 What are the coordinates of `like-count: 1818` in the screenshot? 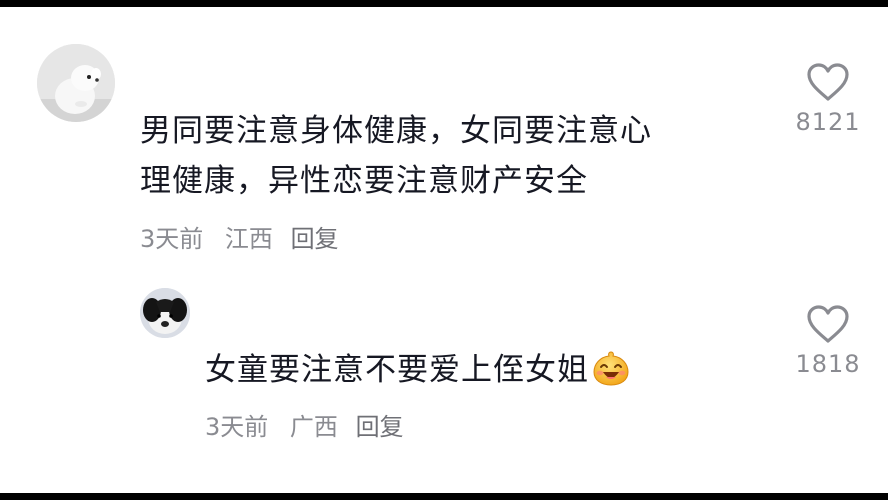 It's located at (828, 364).